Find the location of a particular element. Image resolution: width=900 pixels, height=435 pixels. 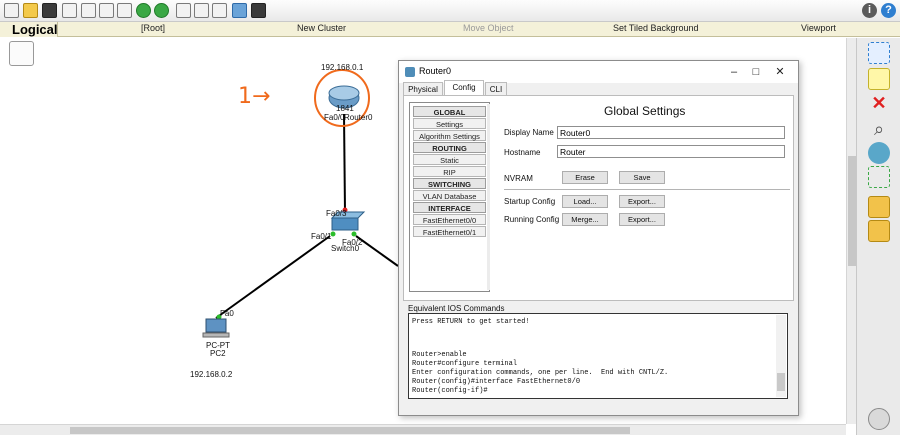

switch-pc-link is located at coordinates (273, 277).